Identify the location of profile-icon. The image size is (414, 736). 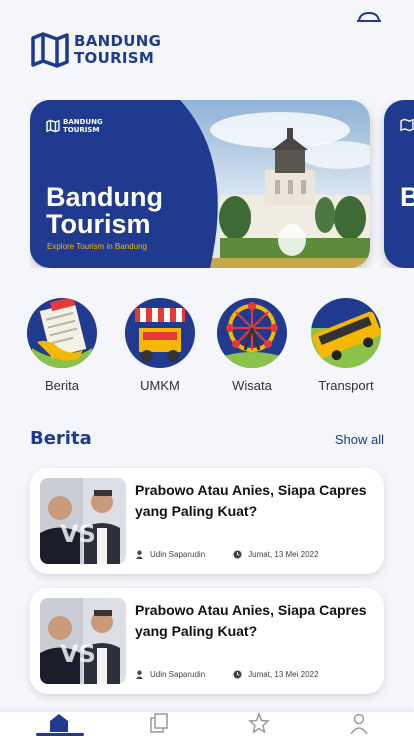
(359, 724).